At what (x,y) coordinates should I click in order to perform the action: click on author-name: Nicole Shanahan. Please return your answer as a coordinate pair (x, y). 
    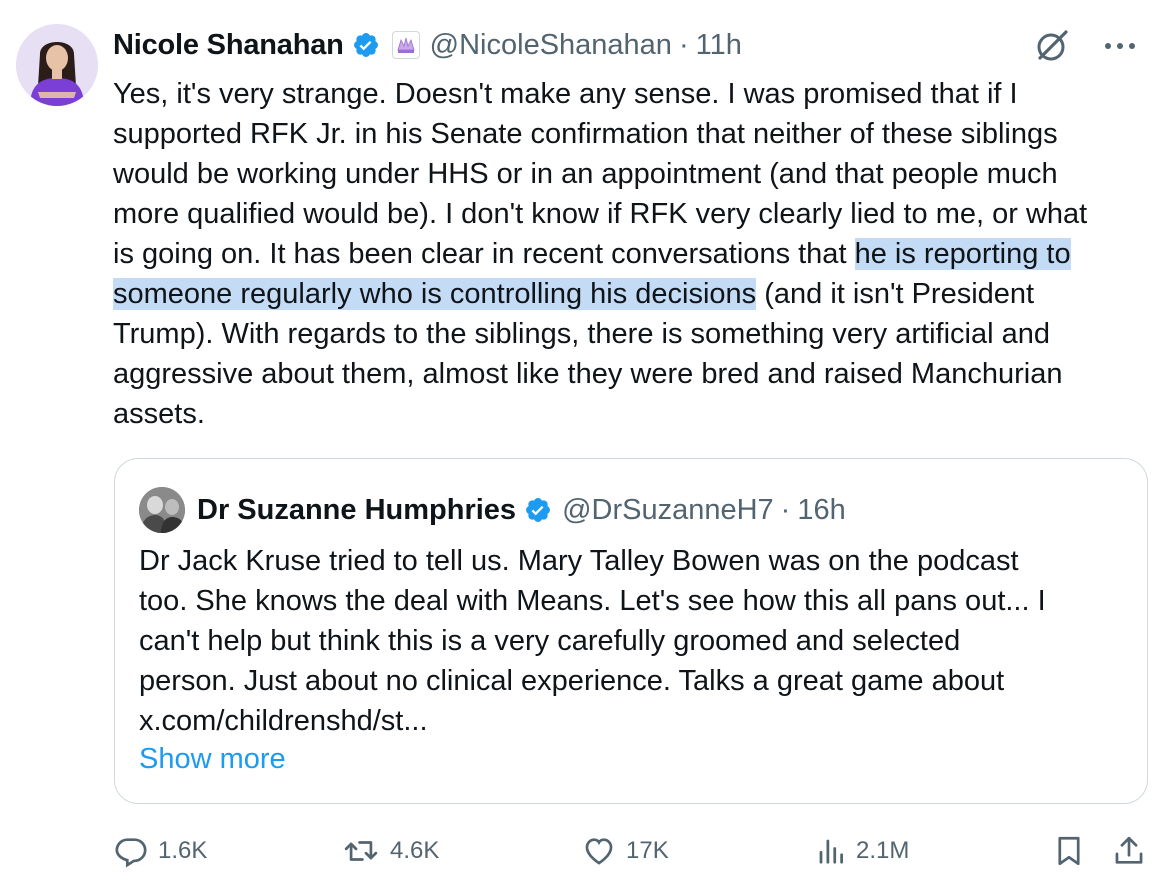
    Looking at the image, I should click on (228, 45).